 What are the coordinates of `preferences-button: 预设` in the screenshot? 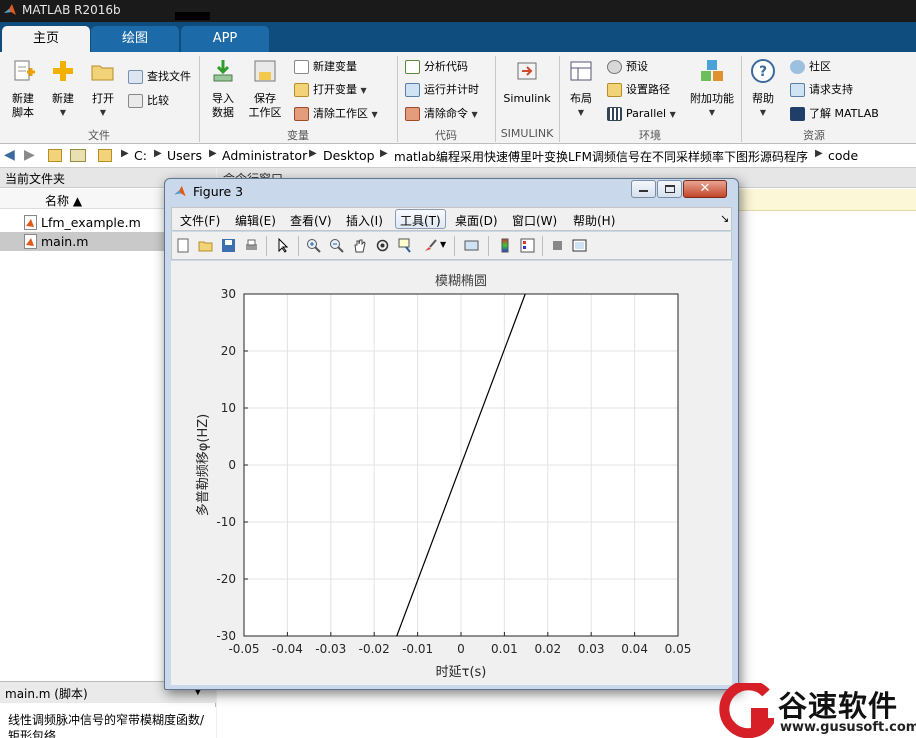 It's located at (627, 67).